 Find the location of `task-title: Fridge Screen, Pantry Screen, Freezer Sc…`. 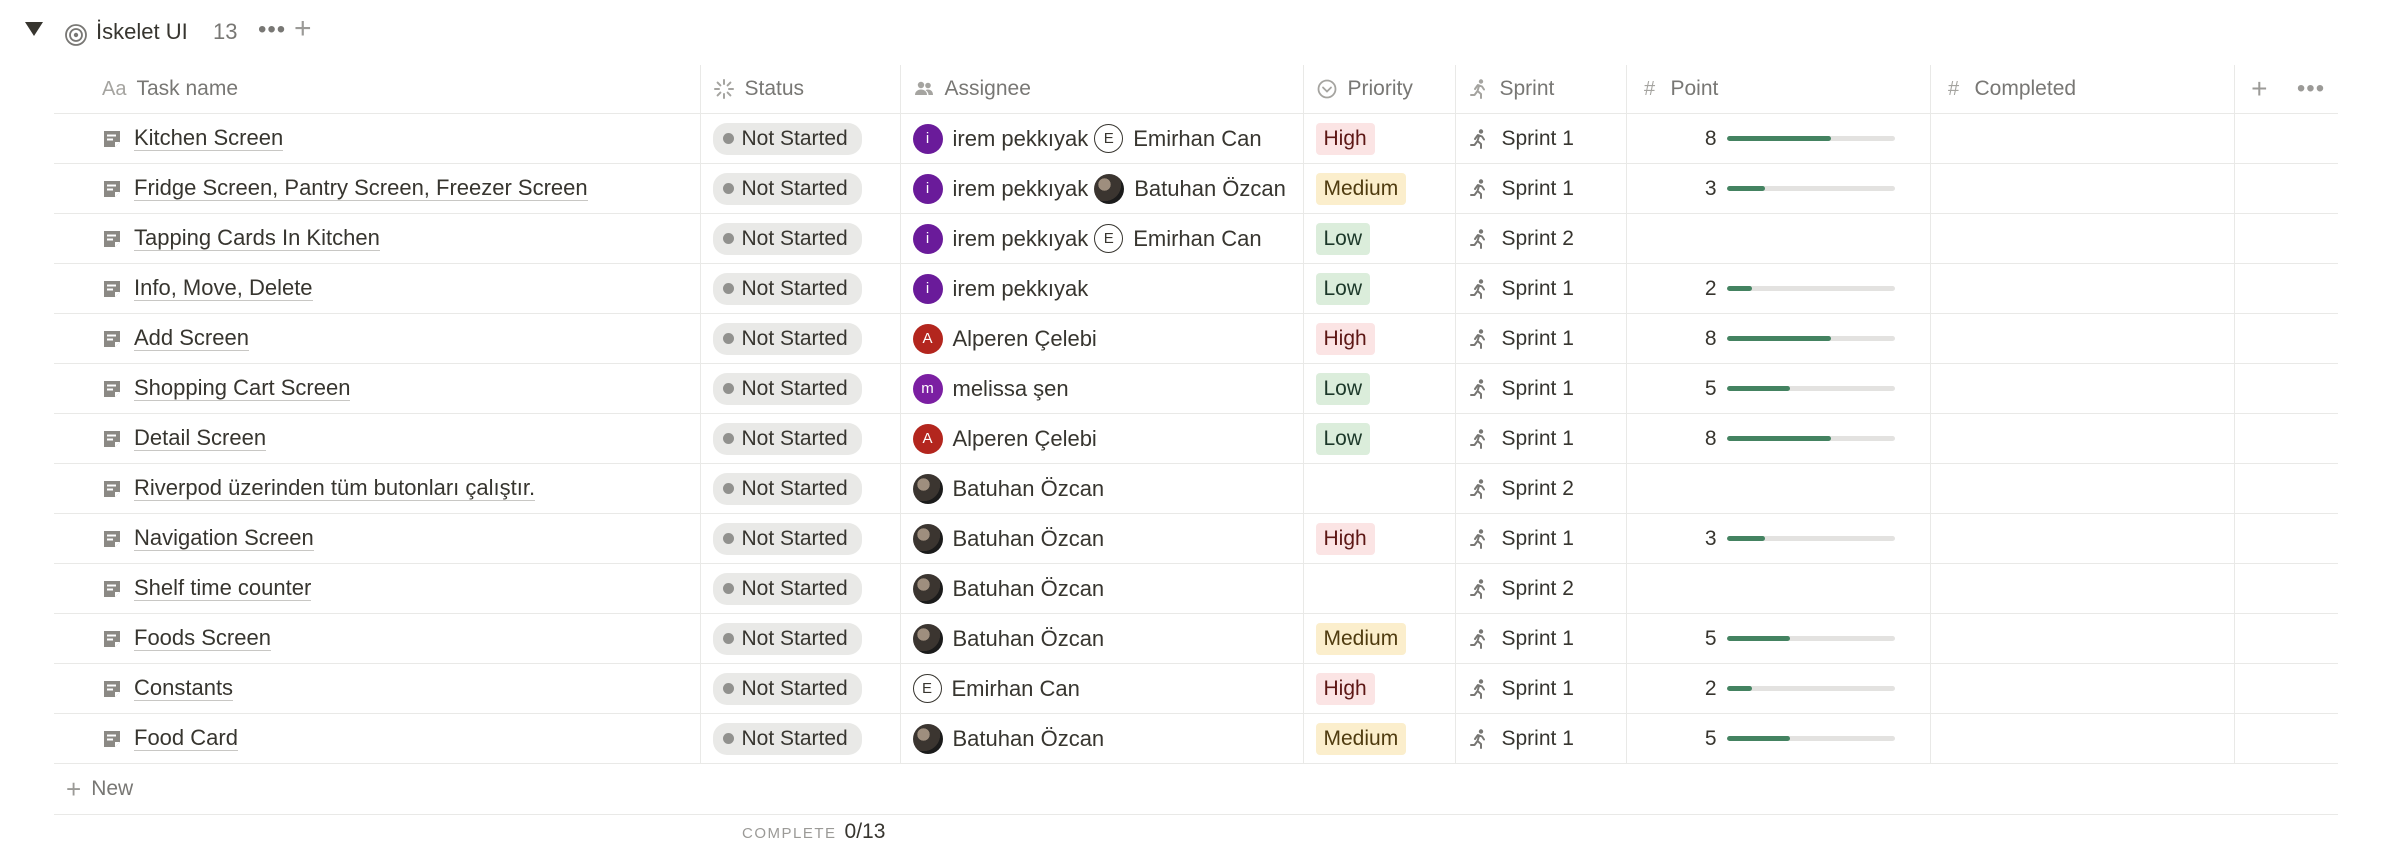

task-title: Fridge Screen, Pantry Screen, Freezer Sc… is located at coordinates (361, 188).